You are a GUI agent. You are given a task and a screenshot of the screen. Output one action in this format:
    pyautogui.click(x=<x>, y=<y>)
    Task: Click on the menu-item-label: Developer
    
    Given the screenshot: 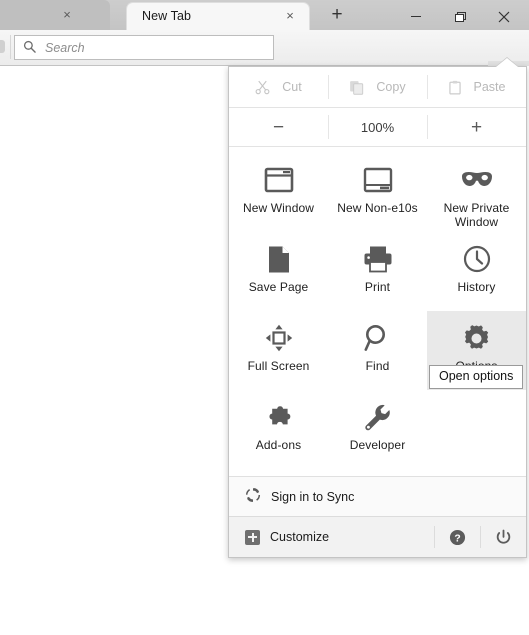 What is the action you would take?
    pyautogui.click(x=377, y=445)
    